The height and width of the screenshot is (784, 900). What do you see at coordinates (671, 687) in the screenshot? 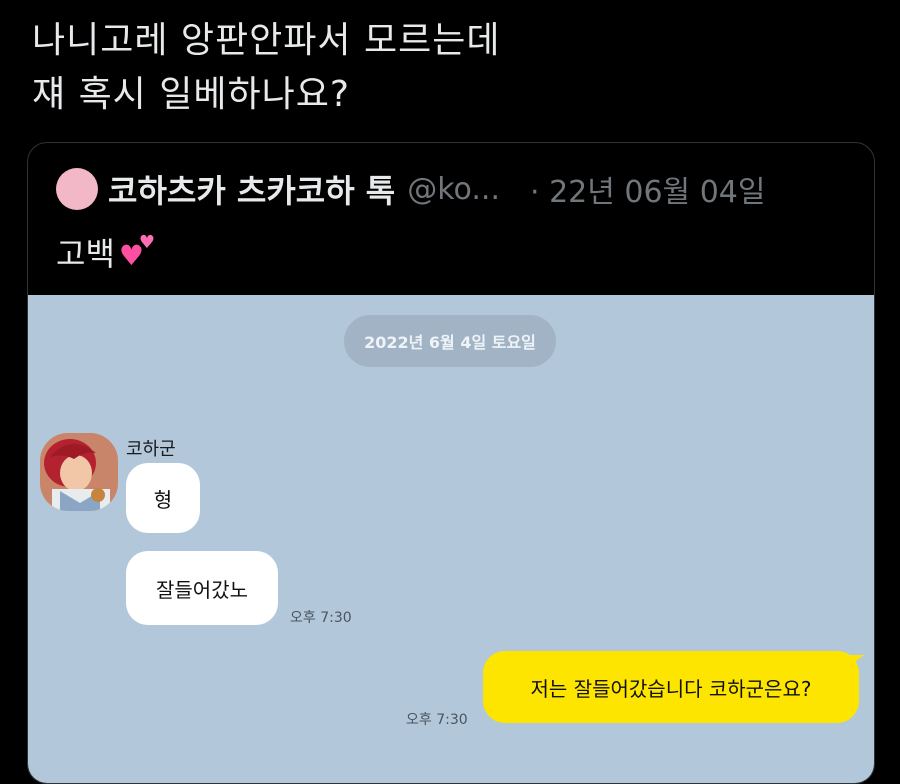
I see `chat-bubble-sent: 저는 잘들어갔습니다 코하군은요?` at bounding box center [671, 687].